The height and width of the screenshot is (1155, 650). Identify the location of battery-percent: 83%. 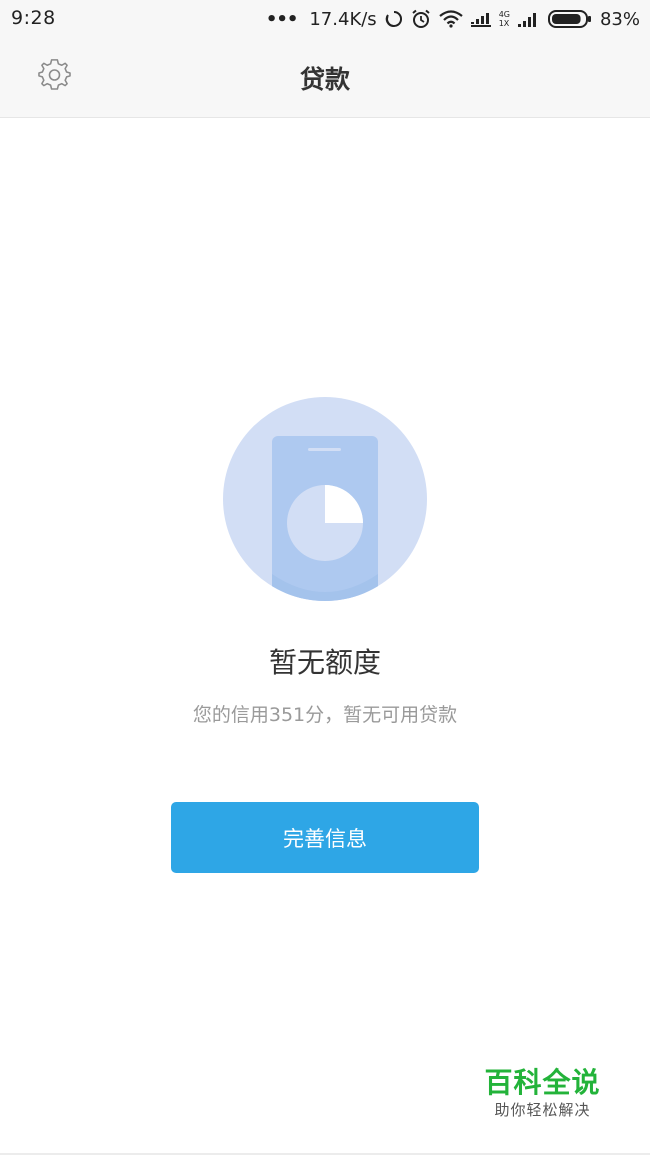
(619, 19).